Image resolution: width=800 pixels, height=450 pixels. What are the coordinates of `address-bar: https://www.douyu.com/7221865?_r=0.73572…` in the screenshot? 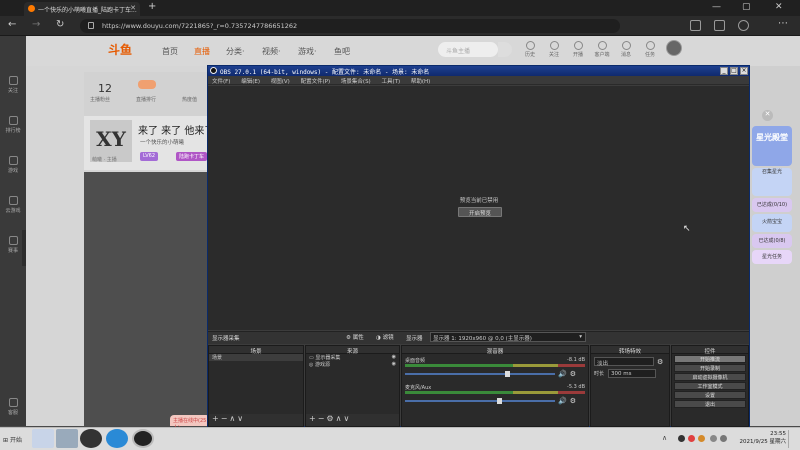 It's located at (350, 26).